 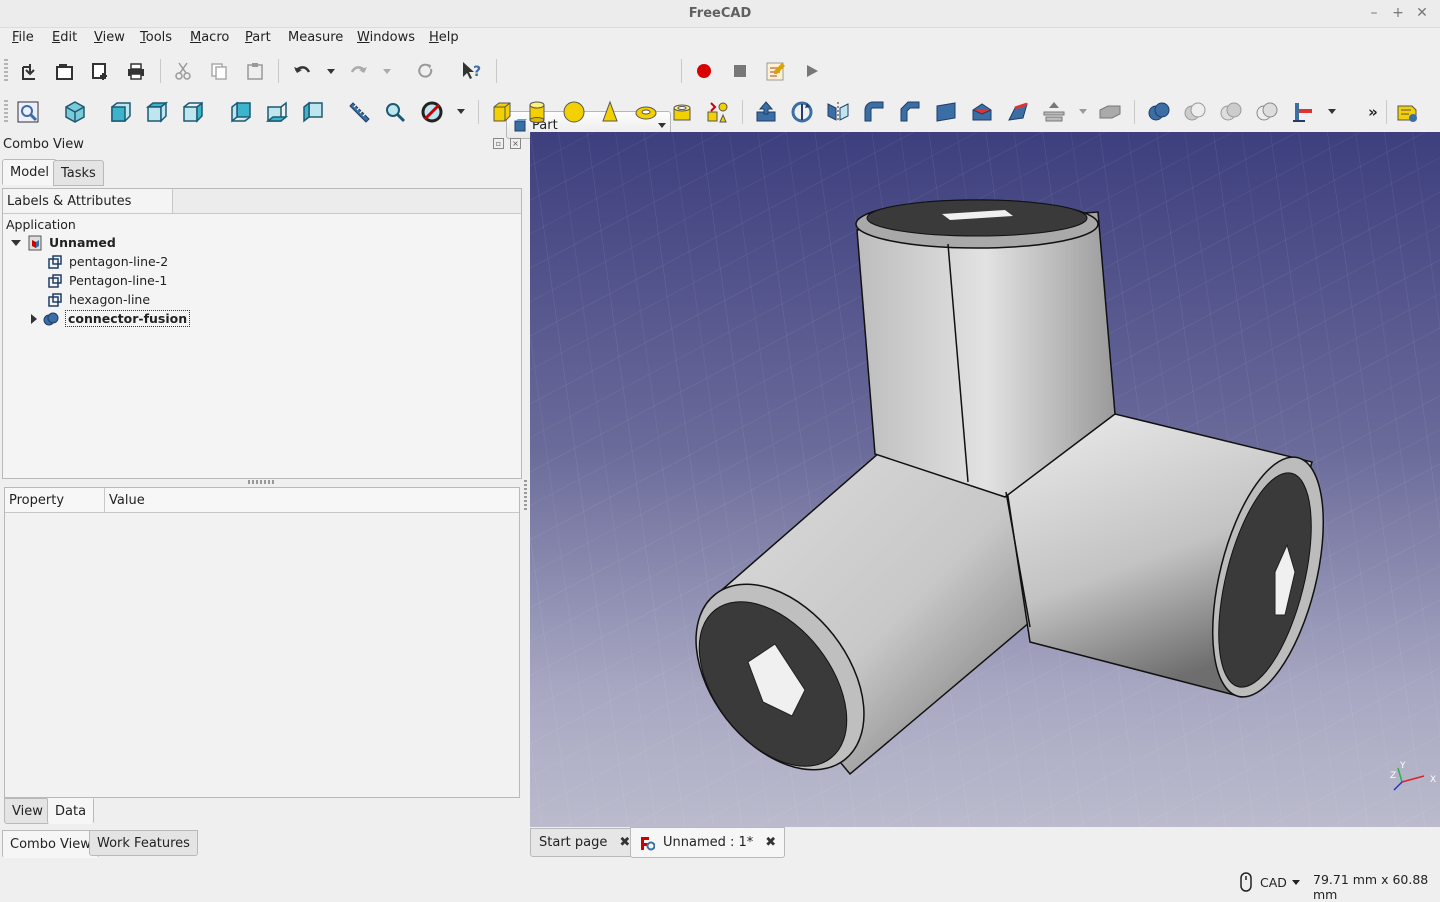 What do you see at coordinates (1270, 882) in the screenshot?
I see `navigation-style-selector: CAD` at bounding box center [1270, 882].